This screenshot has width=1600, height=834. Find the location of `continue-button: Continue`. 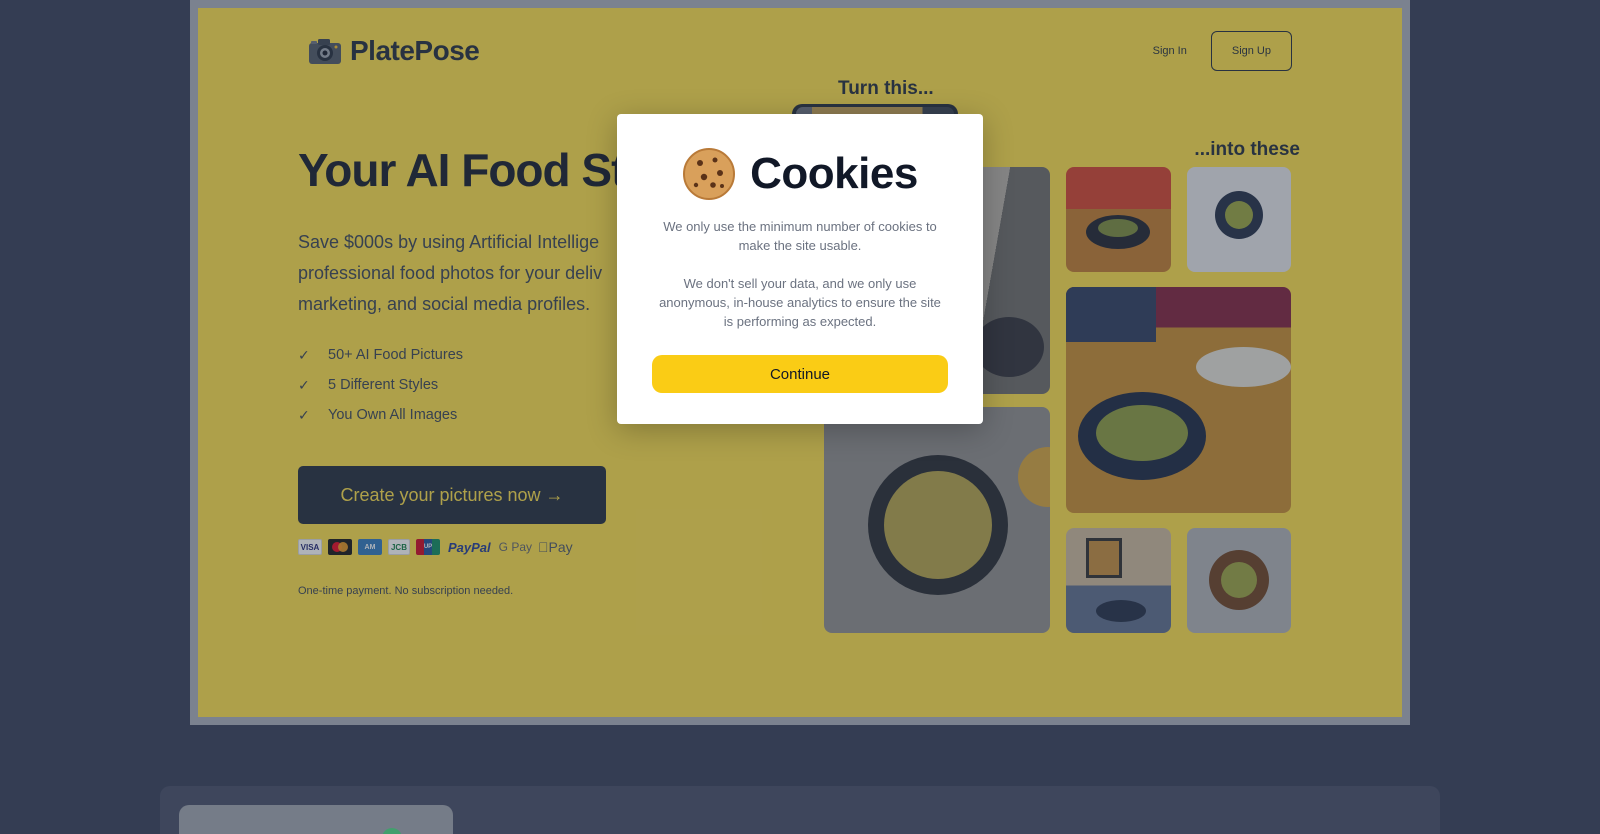

continue-button: Continue is located at coordinates (800, 374).